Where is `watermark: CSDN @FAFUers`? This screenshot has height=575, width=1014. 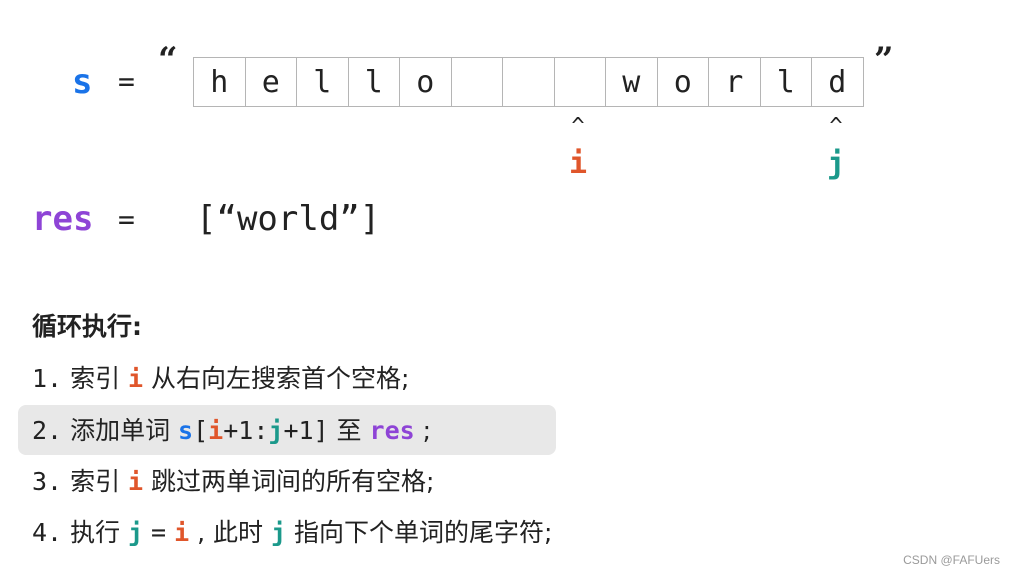 watermark: CSDN @FAFUers is located at coordinates (951, 560).